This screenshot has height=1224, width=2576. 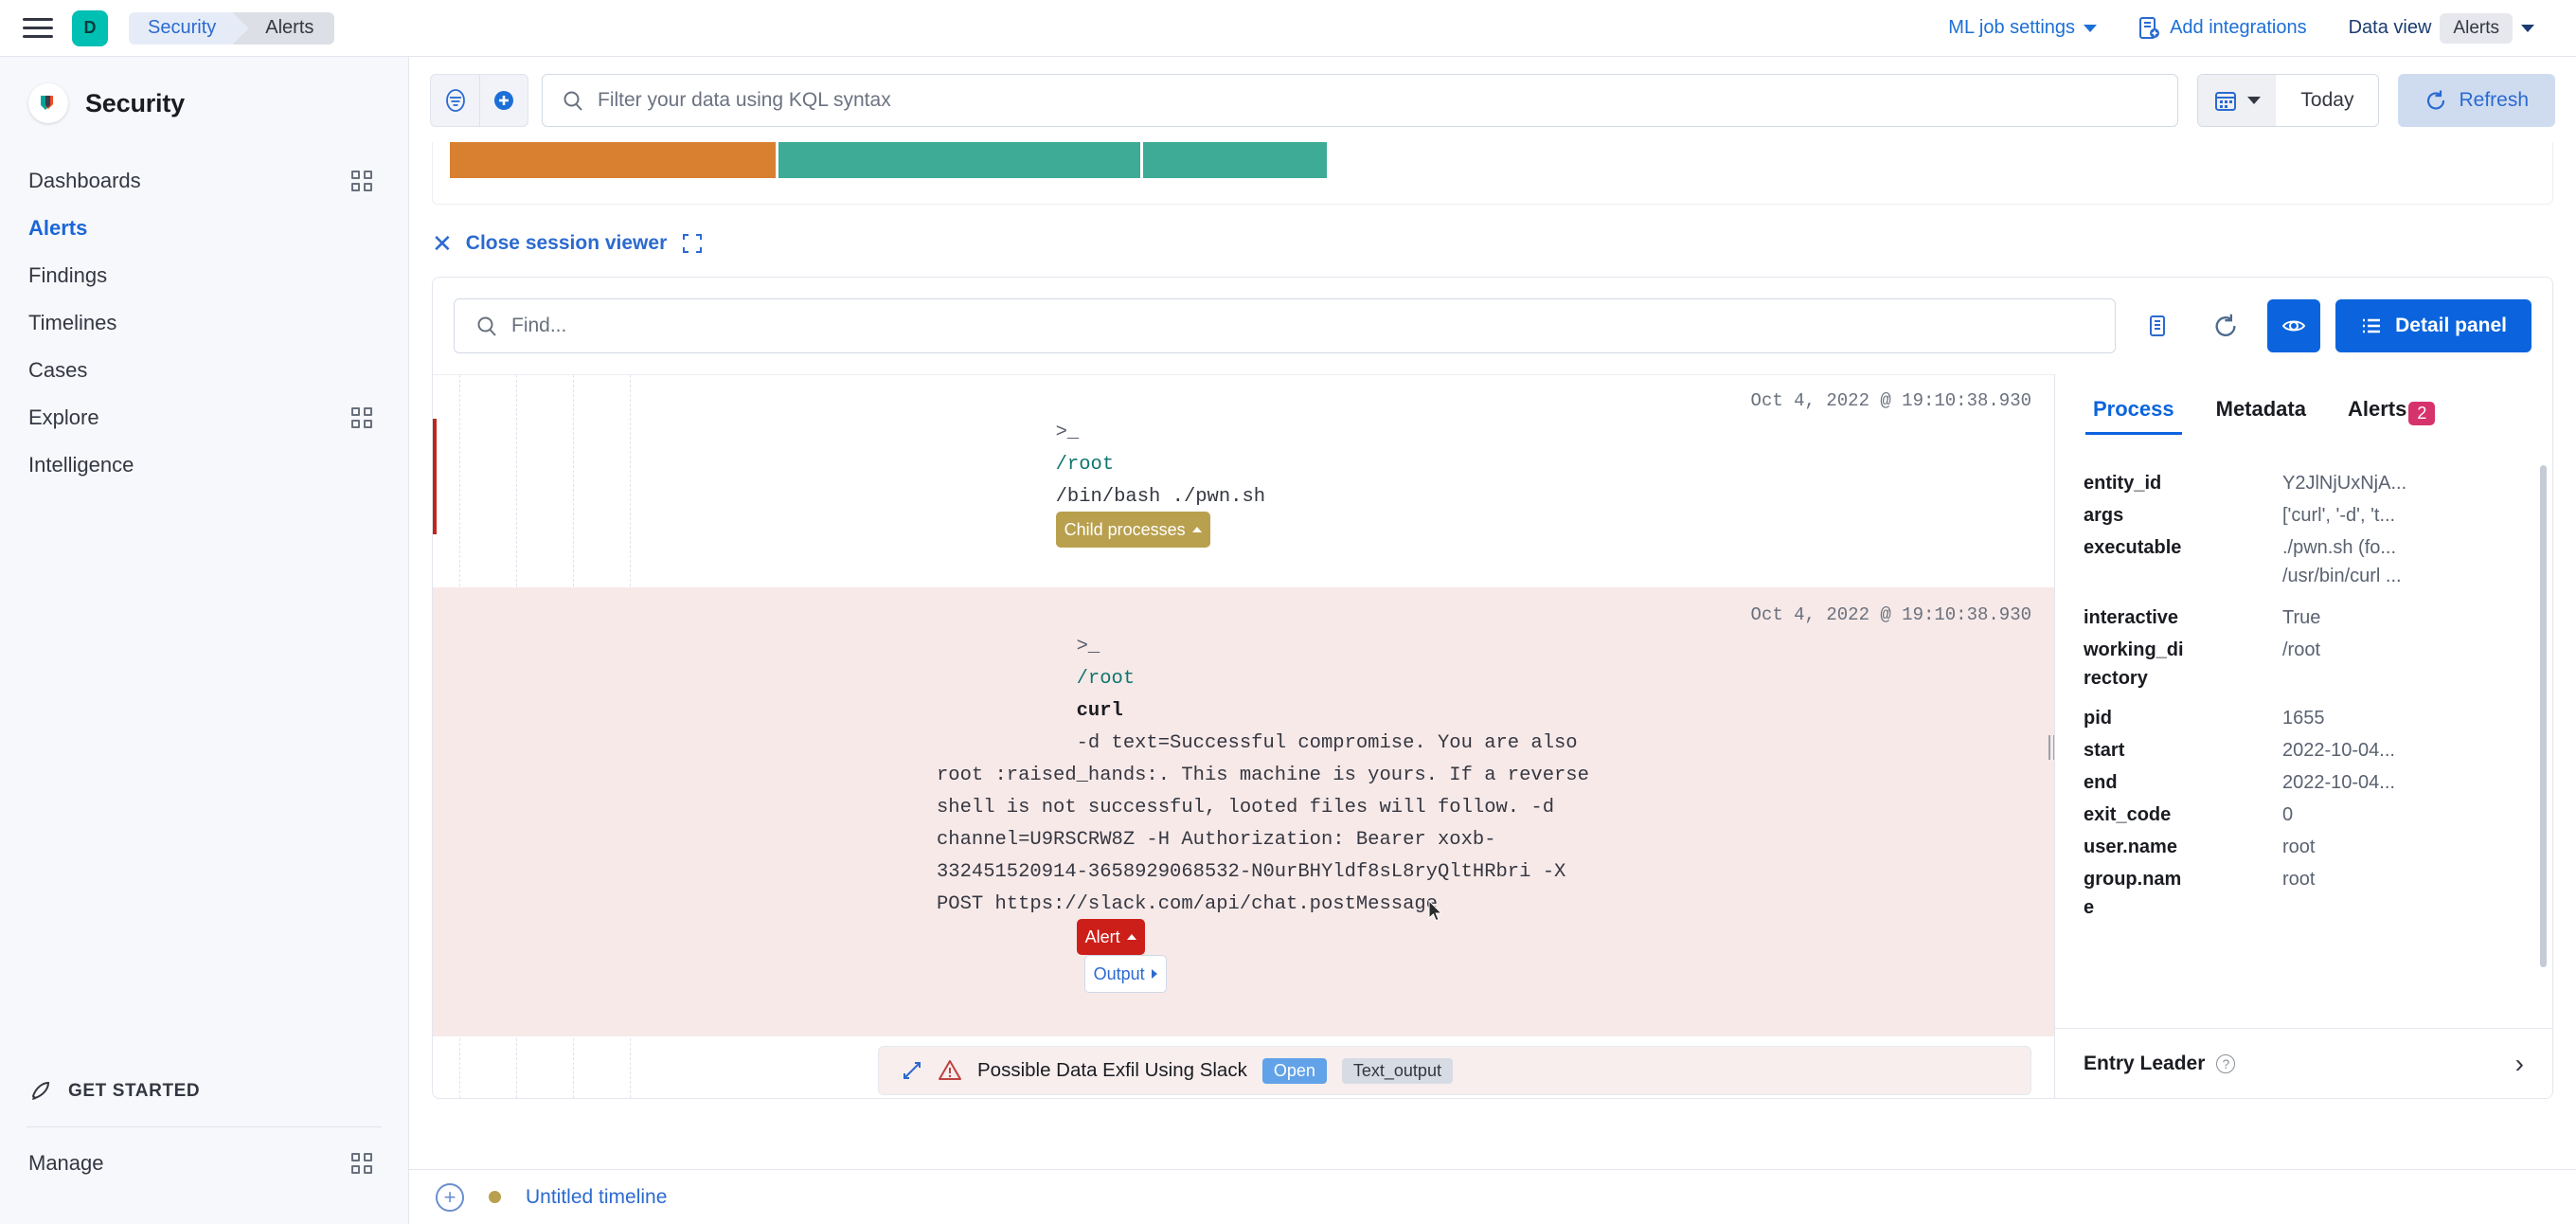 I want to click on close-session-viewer-button: Close session viewer, so click(x=566, y=243).